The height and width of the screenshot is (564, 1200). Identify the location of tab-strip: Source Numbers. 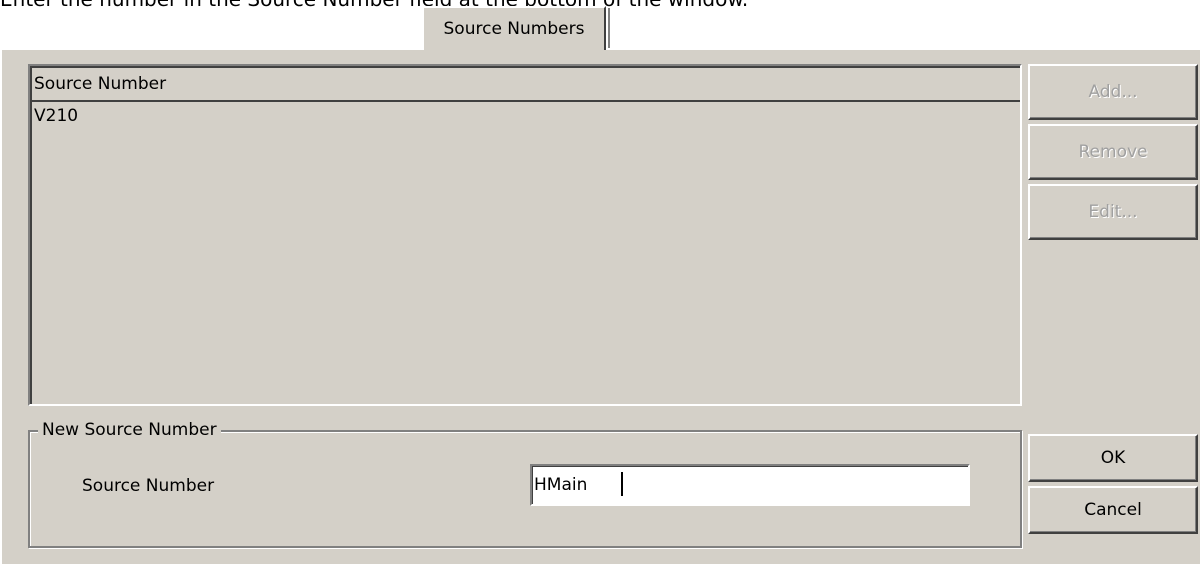
(600, 25).